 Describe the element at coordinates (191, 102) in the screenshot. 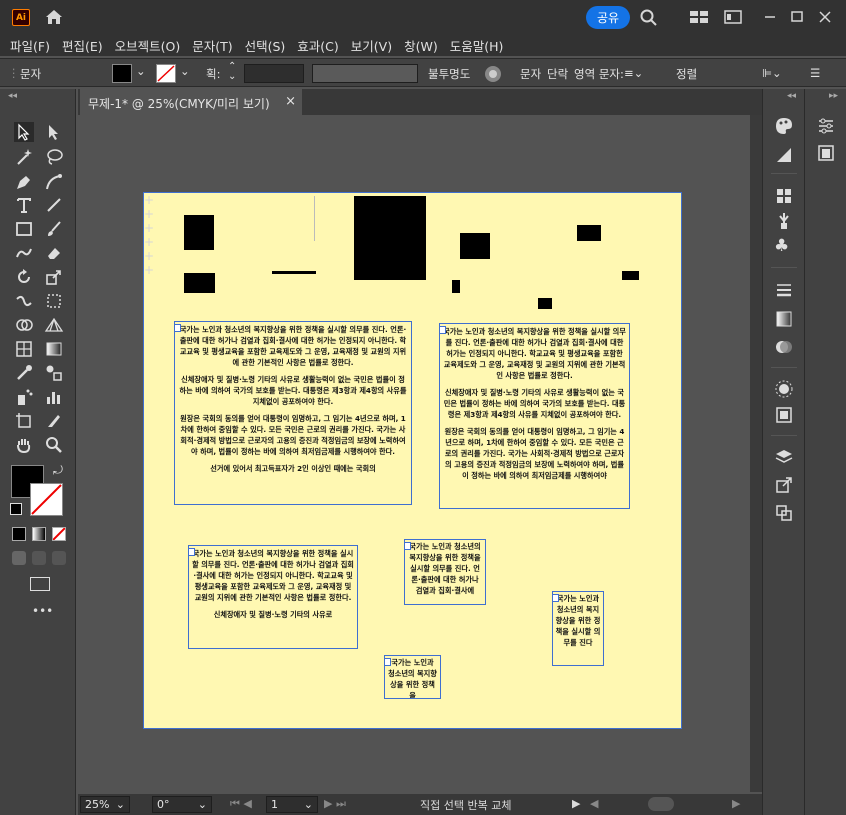

I see `tab-document: 무제-1* @ 25%(CMYK/미리 보기) ×` at that location.